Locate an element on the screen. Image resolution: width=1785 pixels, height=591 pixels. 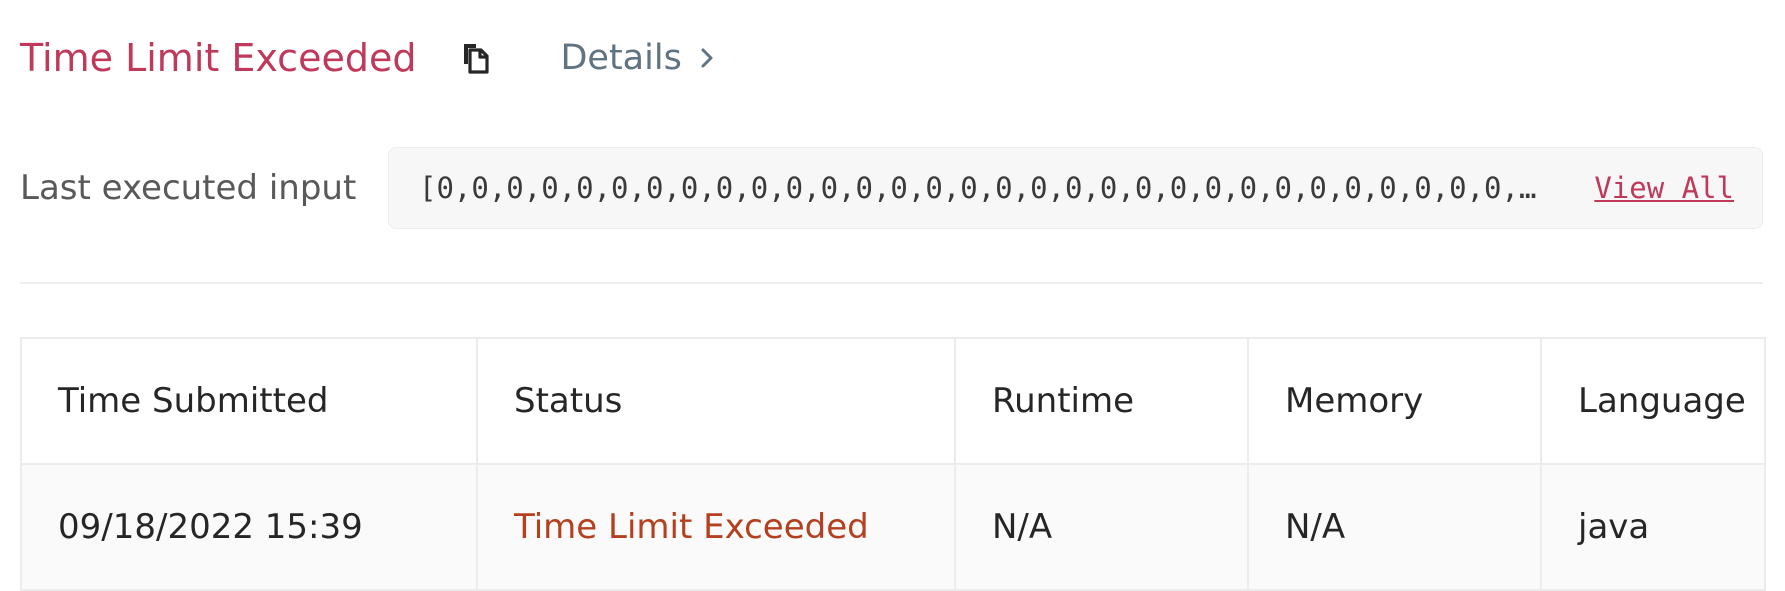
header-time-submitted: Time Submitted is located at coordinates (249, 401).